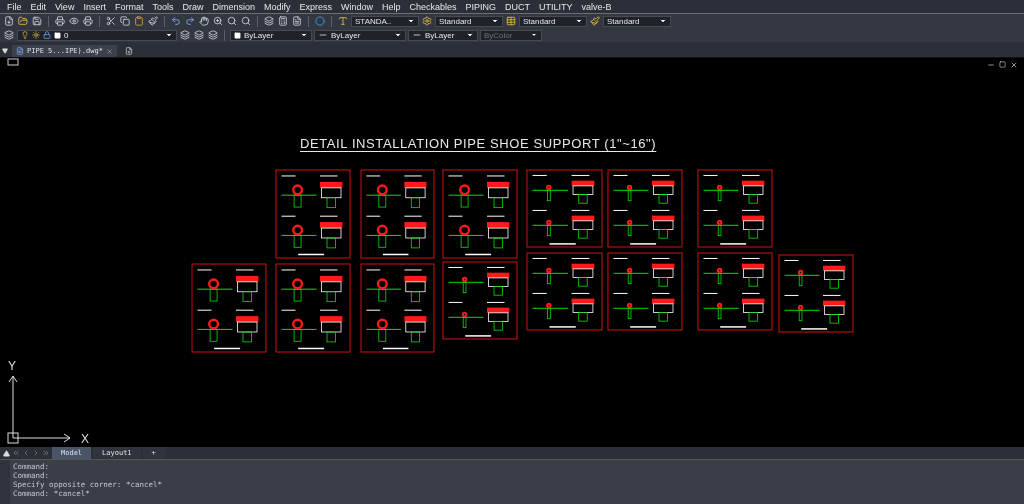  Describe the element at coordinates (47, 35) in the screenshot. I see `lock-icon` at that location.